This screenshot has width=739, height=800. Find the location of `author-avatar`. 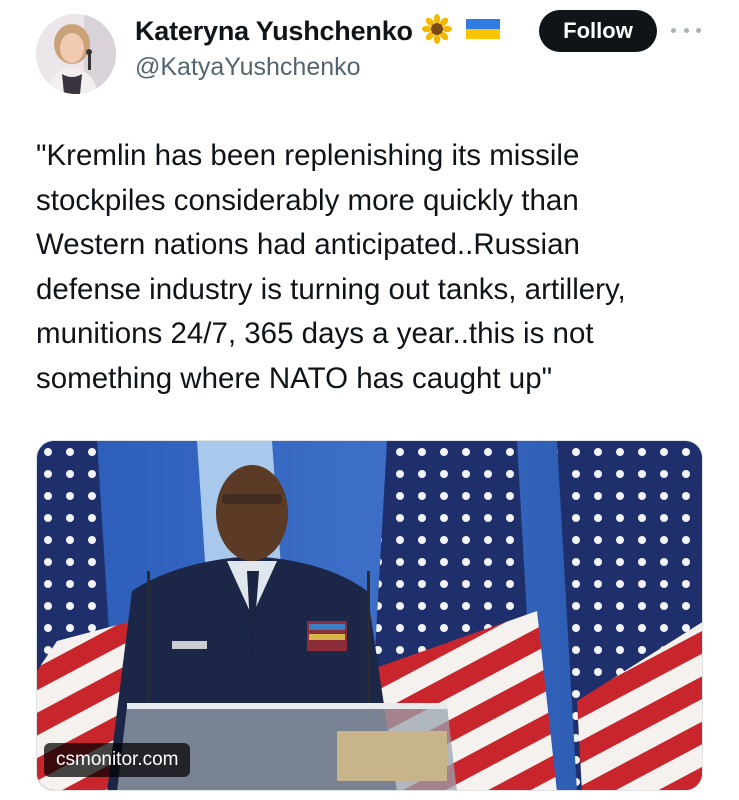

author-avatar is located at coordinates (76, 54).